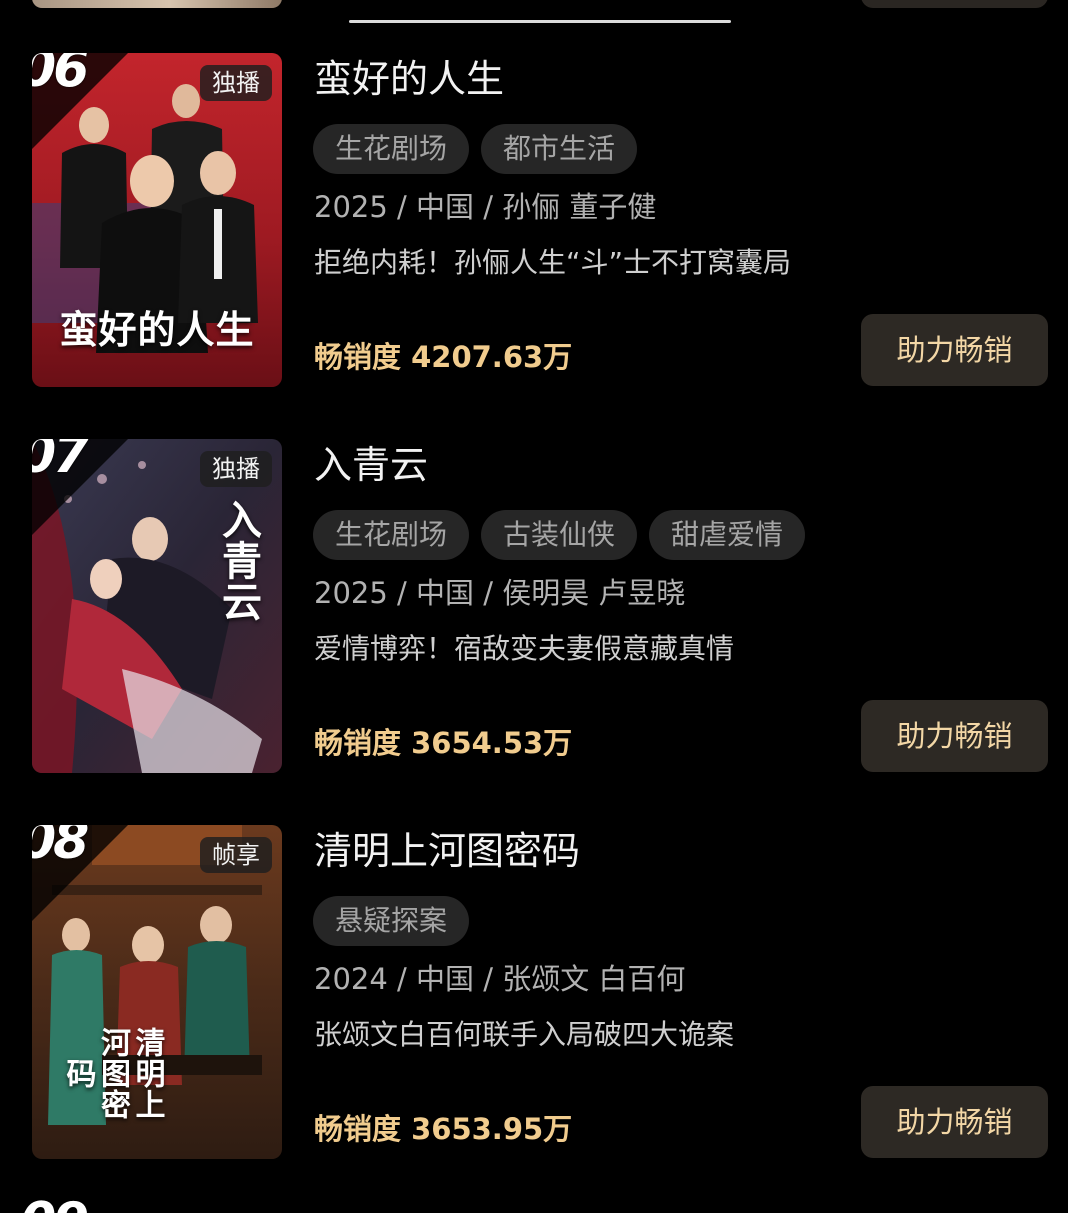 This screenshot has height=1213, width=1068. I want to click on tag-list: 生花剧场 古装仙侠 甜虐爱情, so click(559, 535).